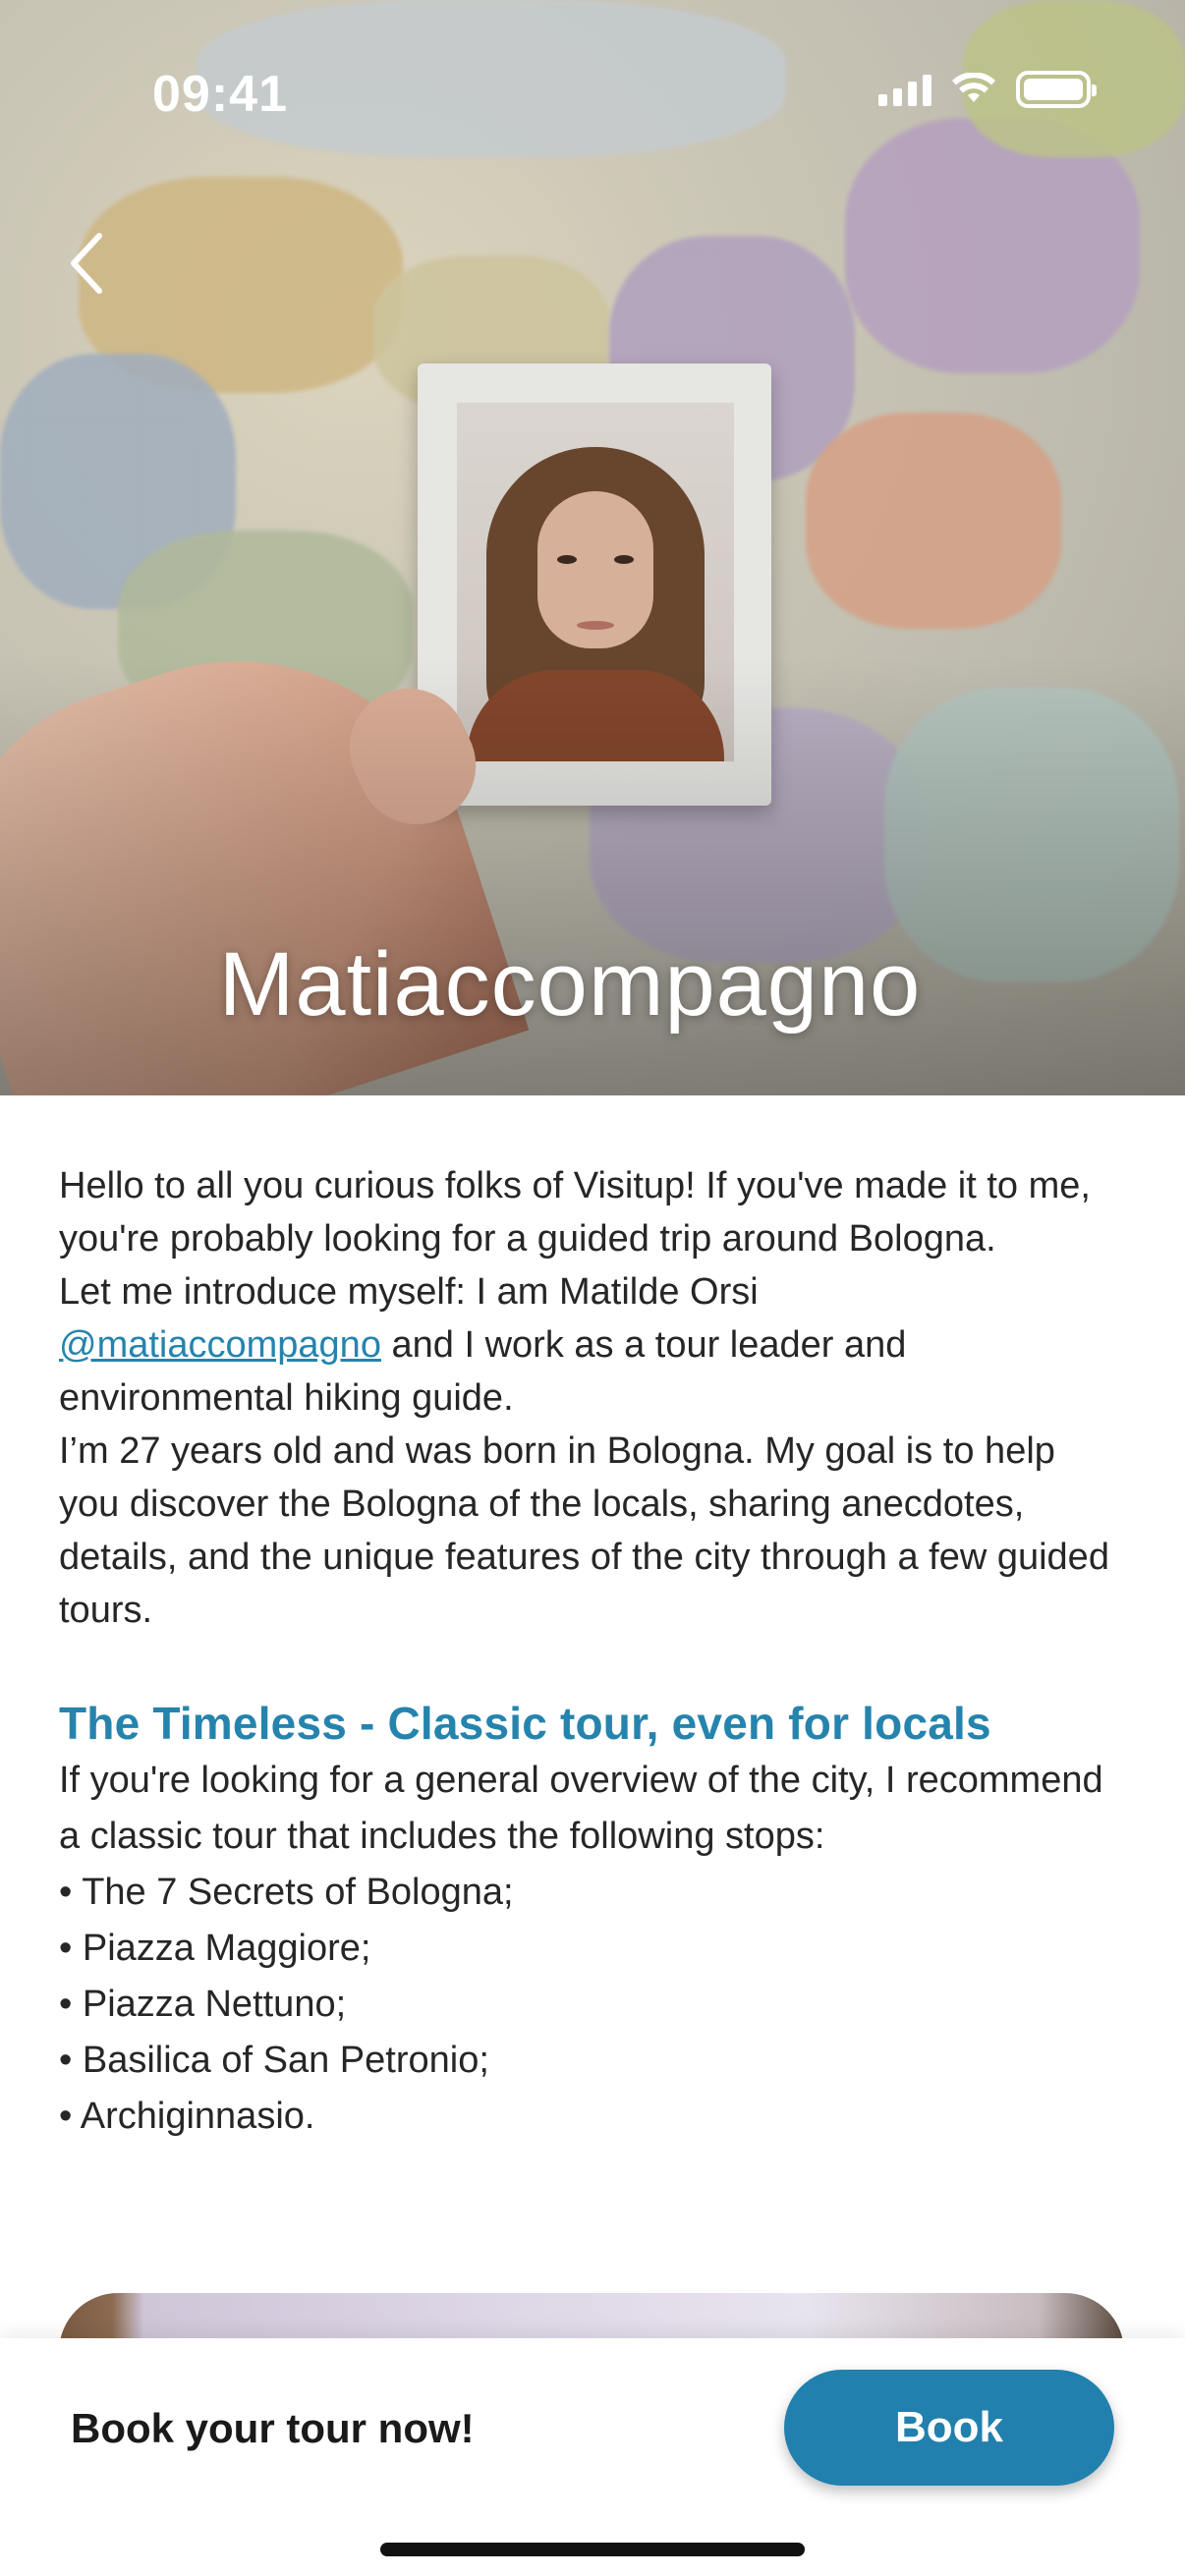  What do you see at coordinates (220, 94) in the screenshot?
I see `status-time: 09:41` at bounding box center [220, 94].